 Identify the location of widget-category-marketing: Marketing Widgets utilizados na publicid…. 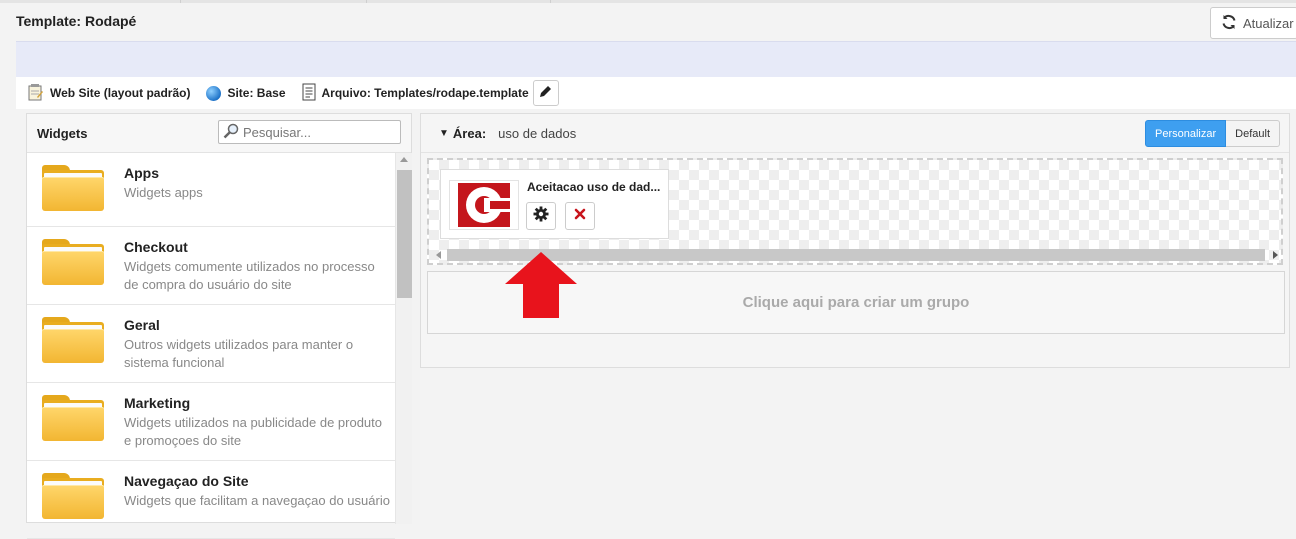
(211, 422).